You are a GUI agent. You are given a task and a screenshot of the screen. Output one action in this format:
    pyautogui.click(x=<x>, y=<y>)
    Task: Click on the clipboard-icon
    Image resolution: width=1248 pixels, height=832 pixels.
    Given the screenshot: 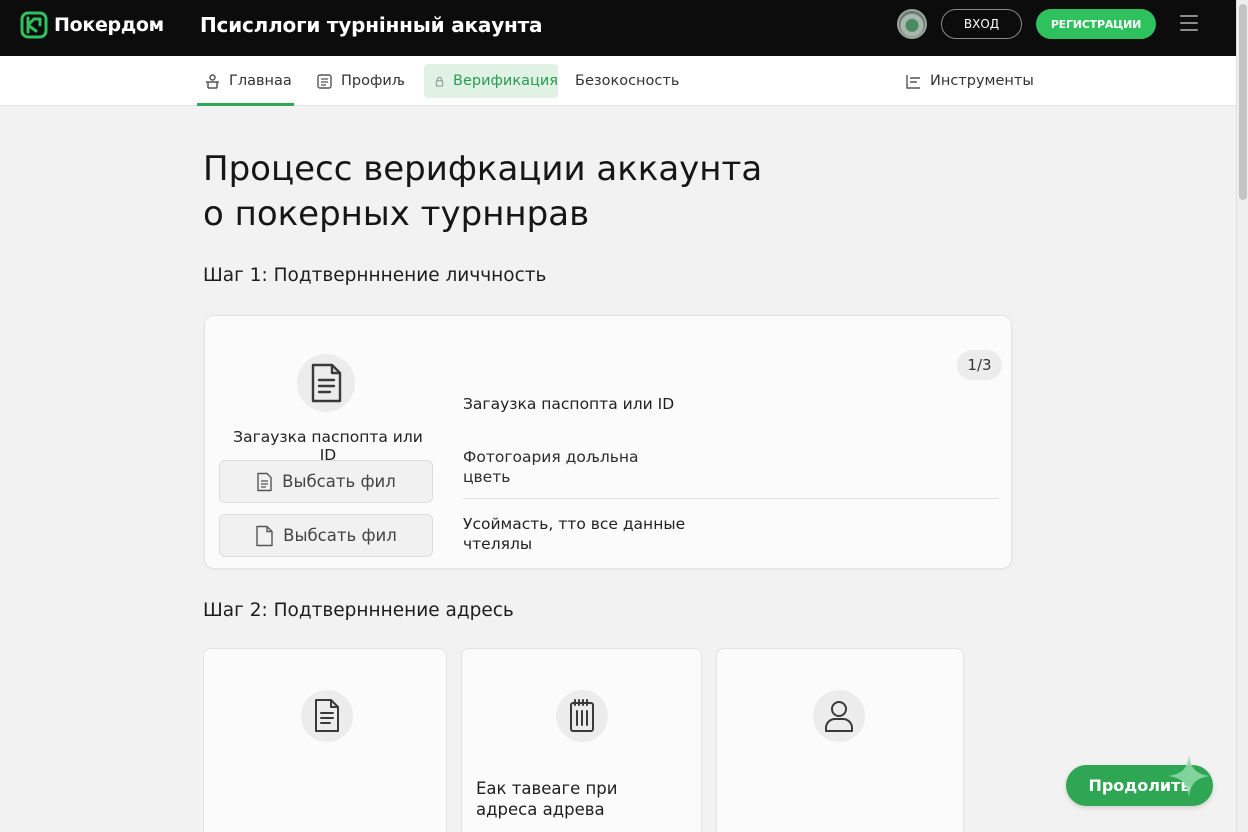 What is the action you would take?
    pyautogui.click(x=582, y=715)
    